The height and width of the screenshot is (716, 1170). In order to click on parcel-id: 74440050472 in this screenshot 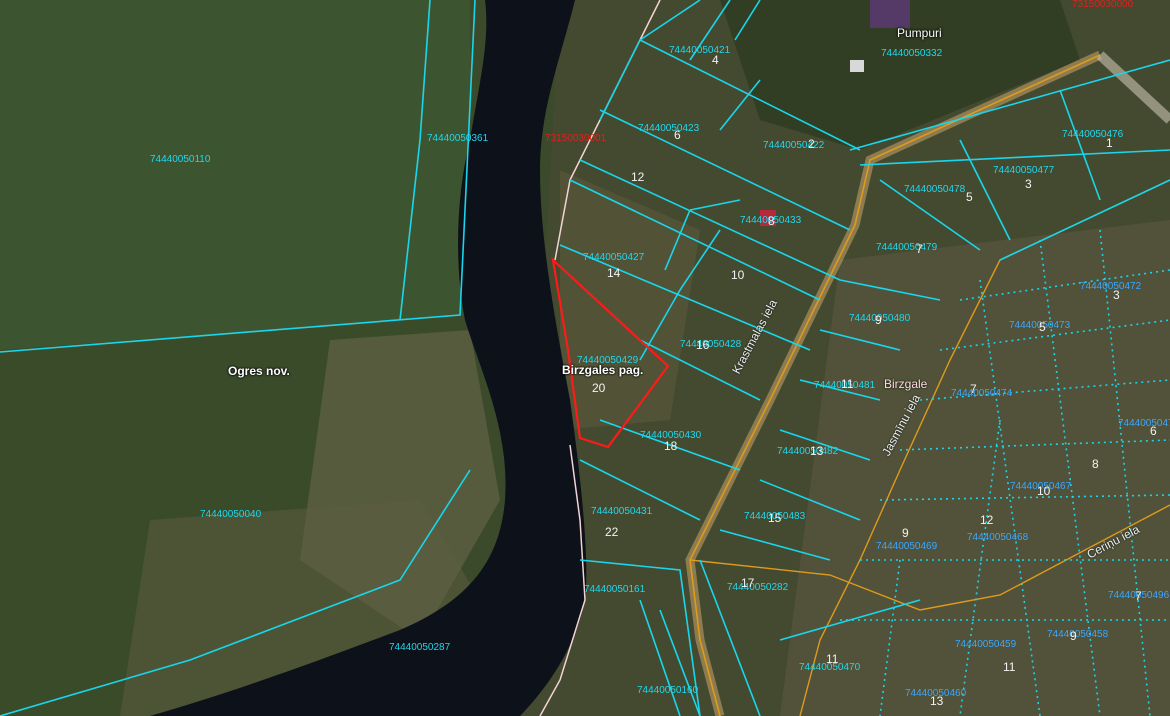, I will do `click(1110, 287)`.